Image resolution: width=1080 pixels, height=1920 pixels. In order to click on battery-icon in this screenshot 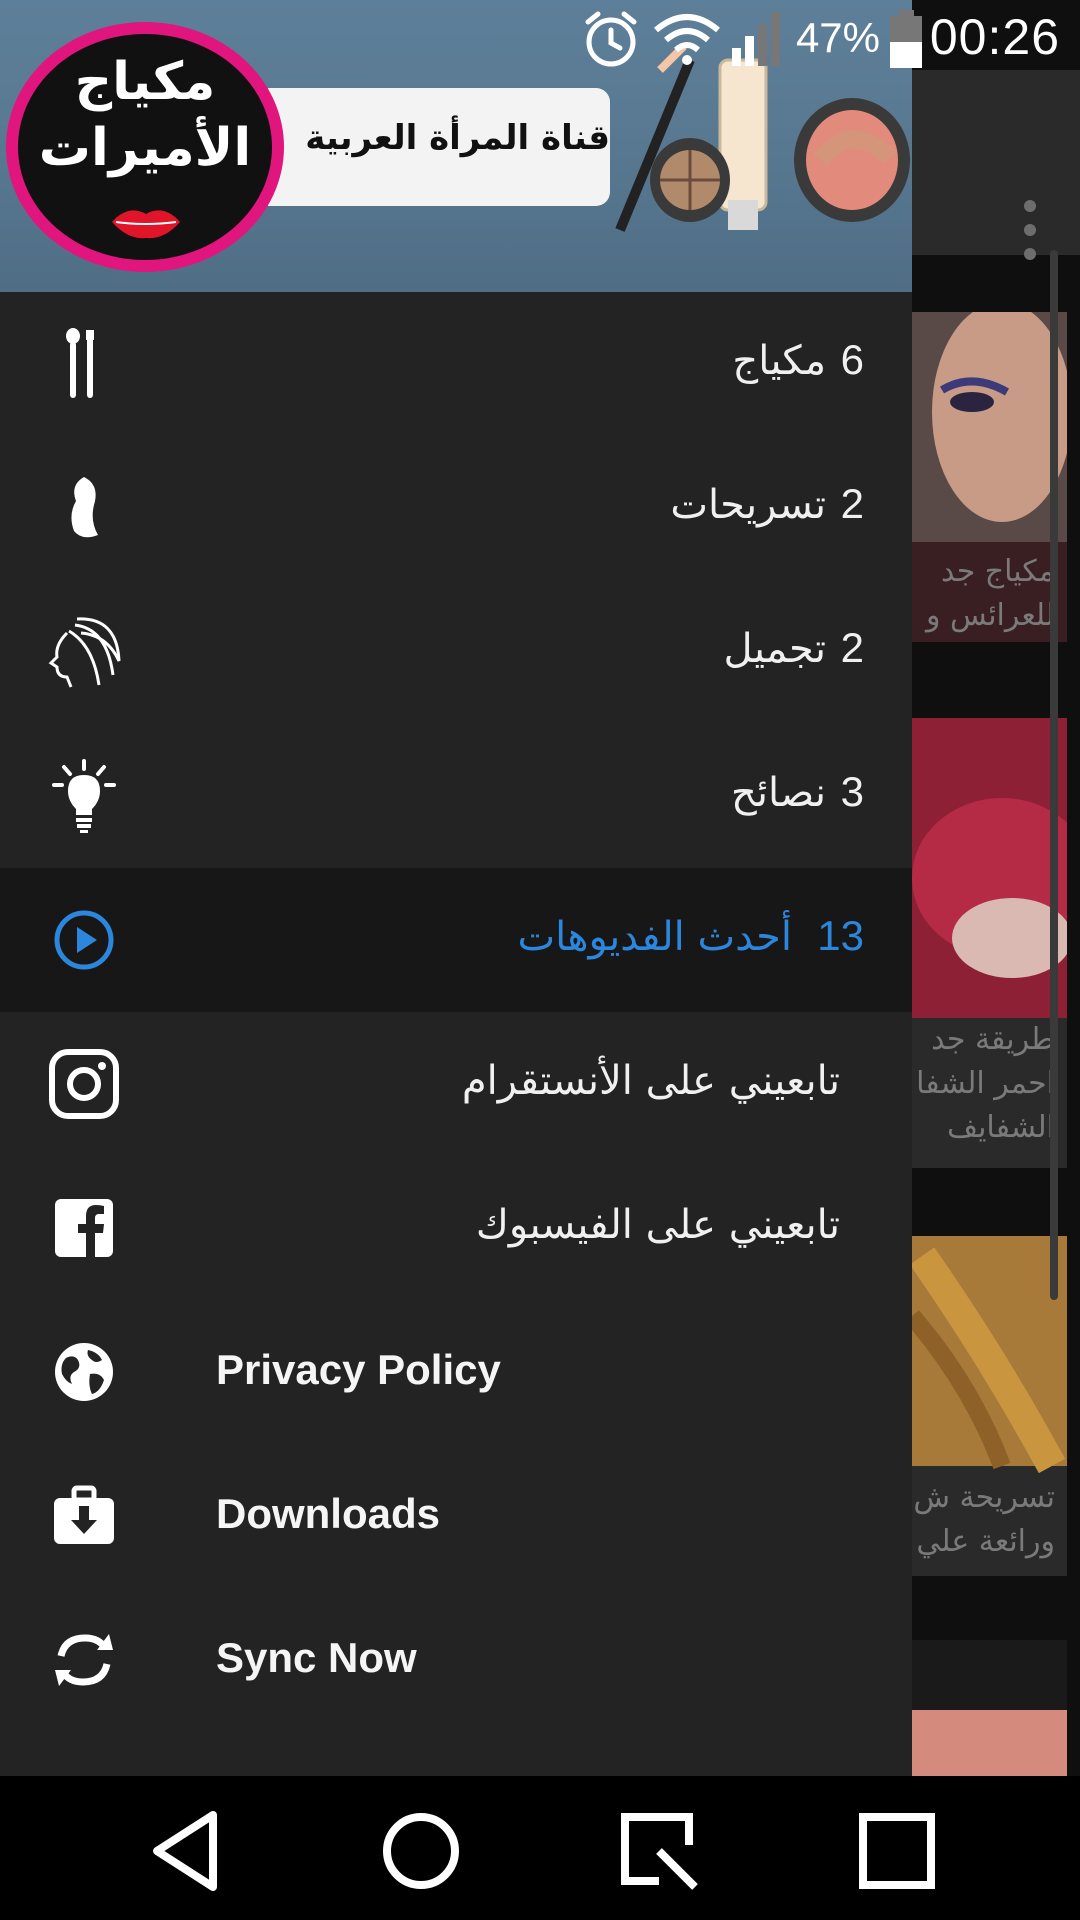, I will do `click(906, 39)`.